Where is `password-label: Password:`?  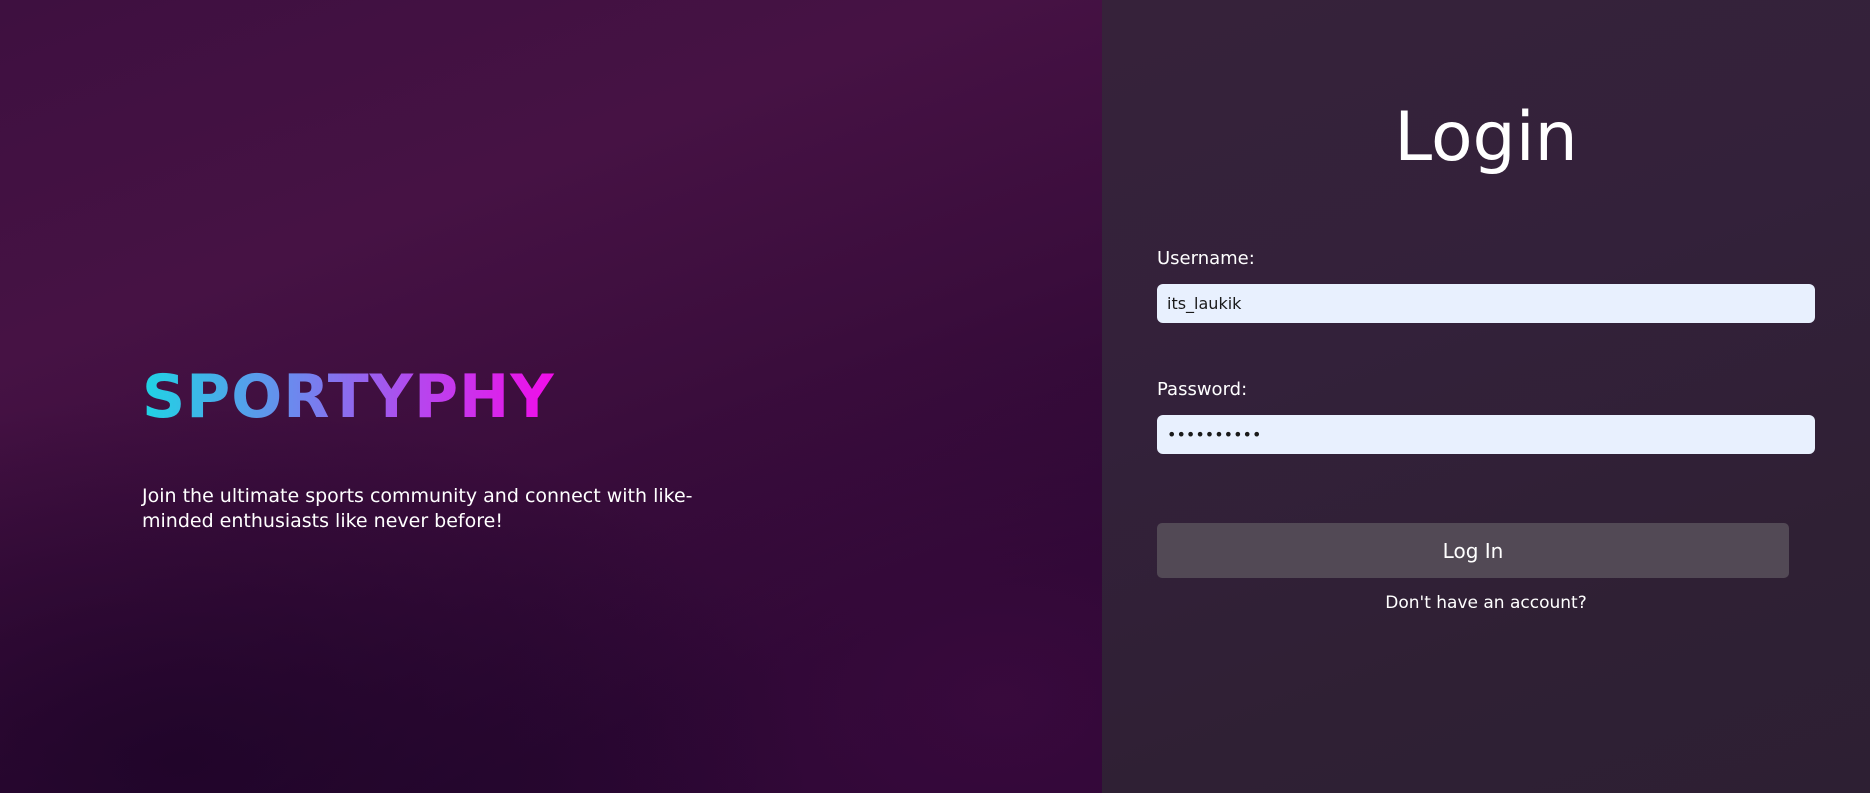
password-label: Password: is located at coordinates (1202, 389).